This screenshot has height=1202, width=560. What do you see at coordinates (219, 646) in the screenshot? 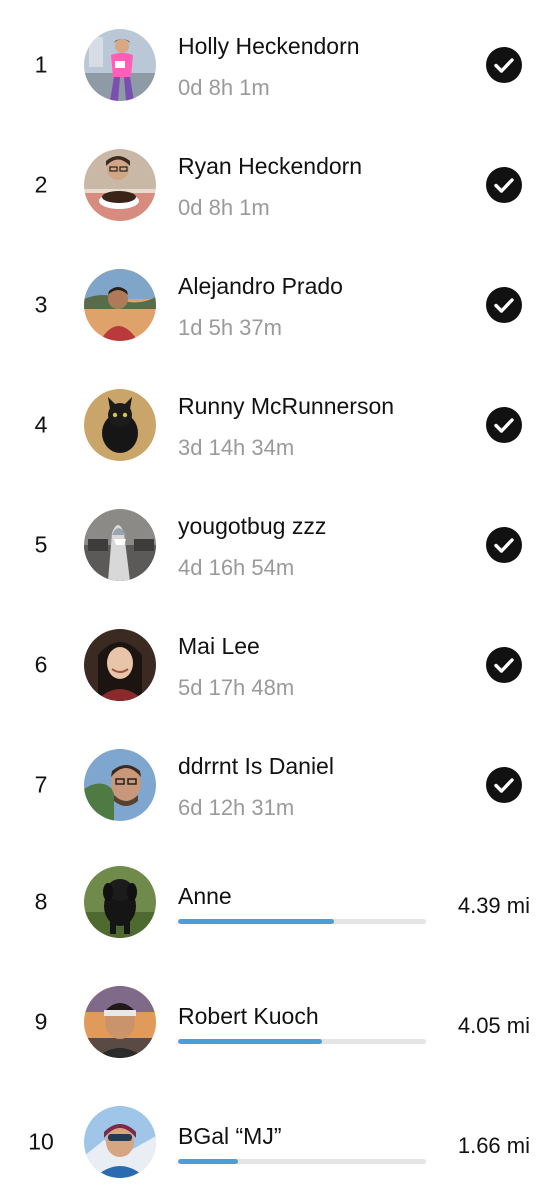
I see `participant-name: Mai Lee` at bounding box center [219, 646].